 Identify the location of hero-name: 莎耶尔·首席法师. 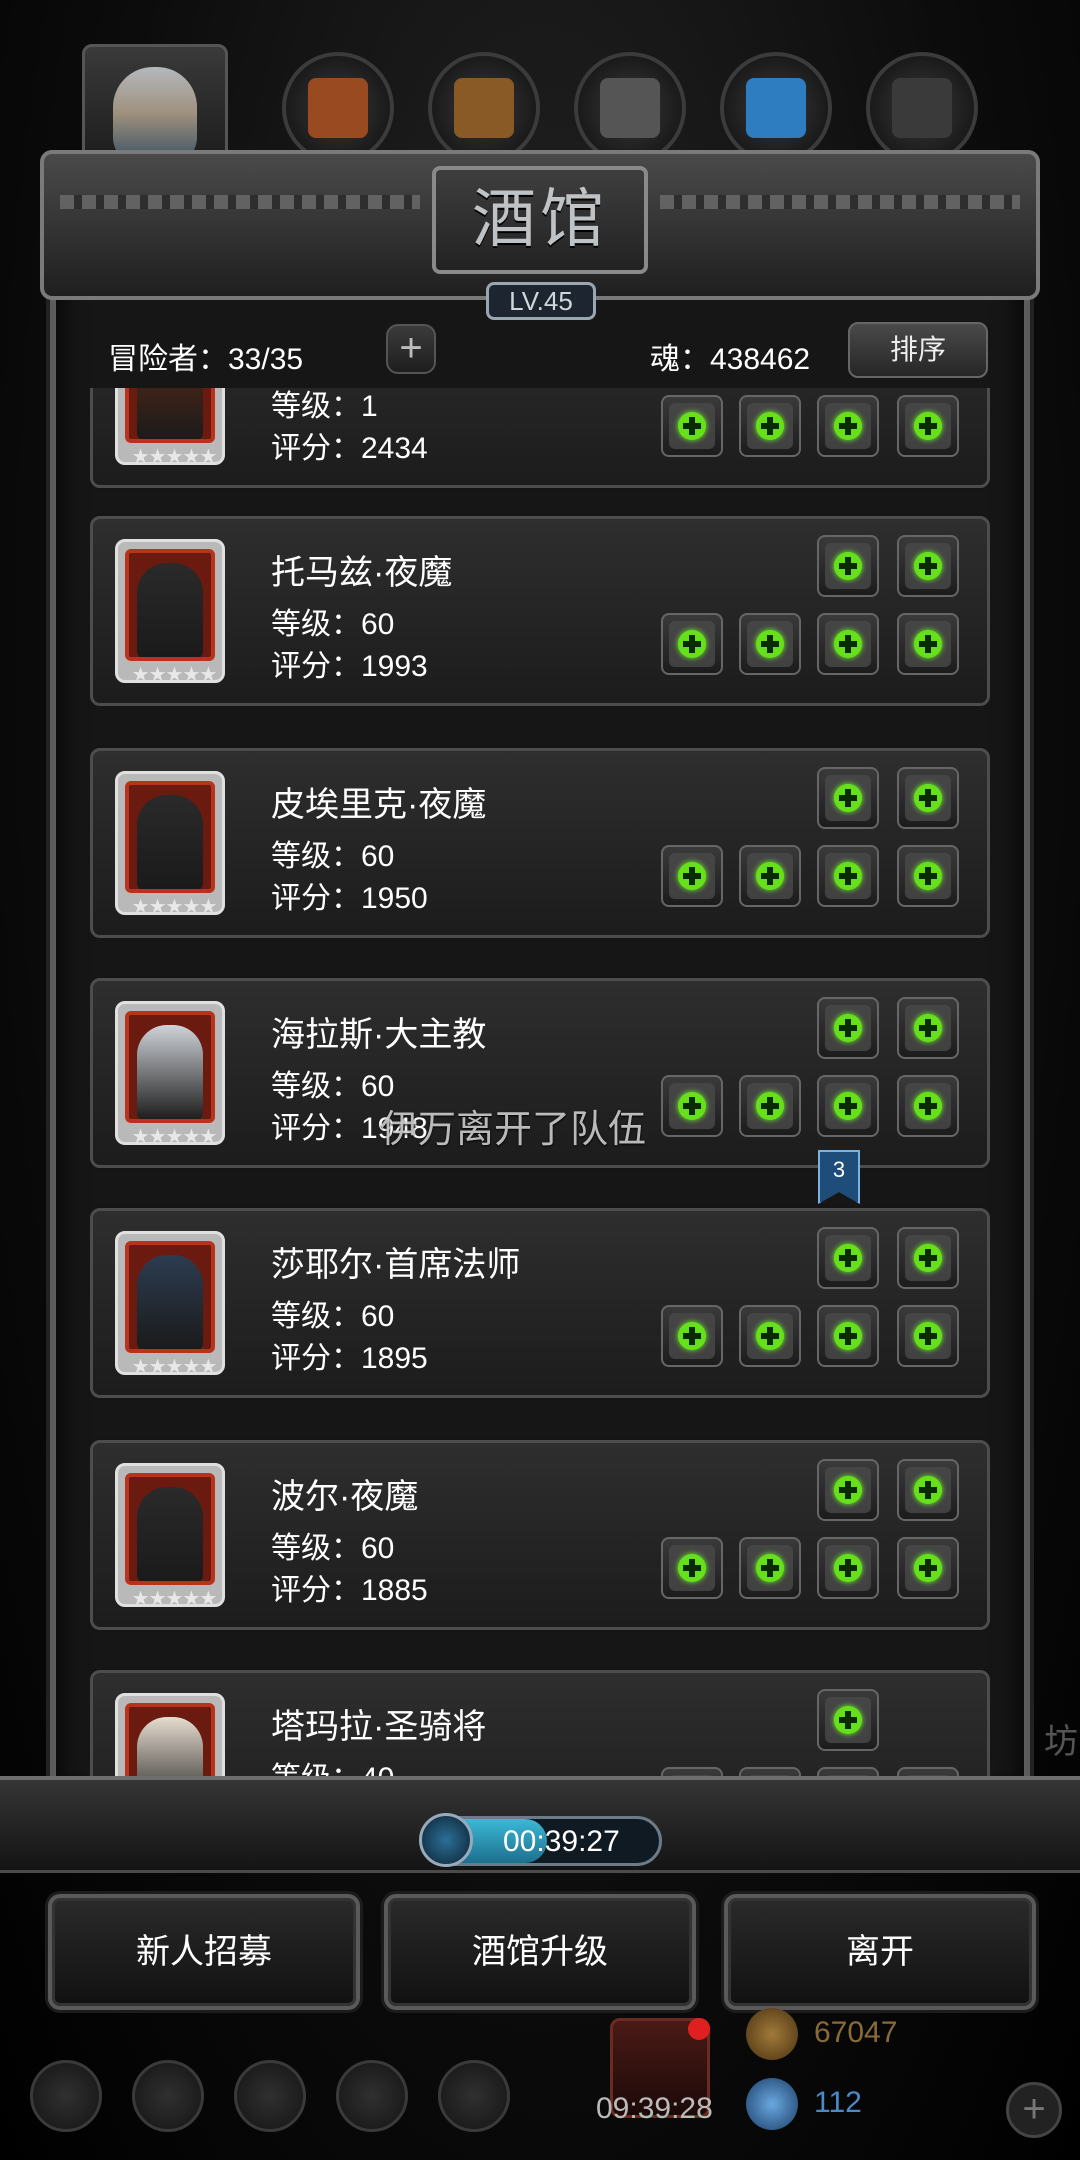
(396, 1265).